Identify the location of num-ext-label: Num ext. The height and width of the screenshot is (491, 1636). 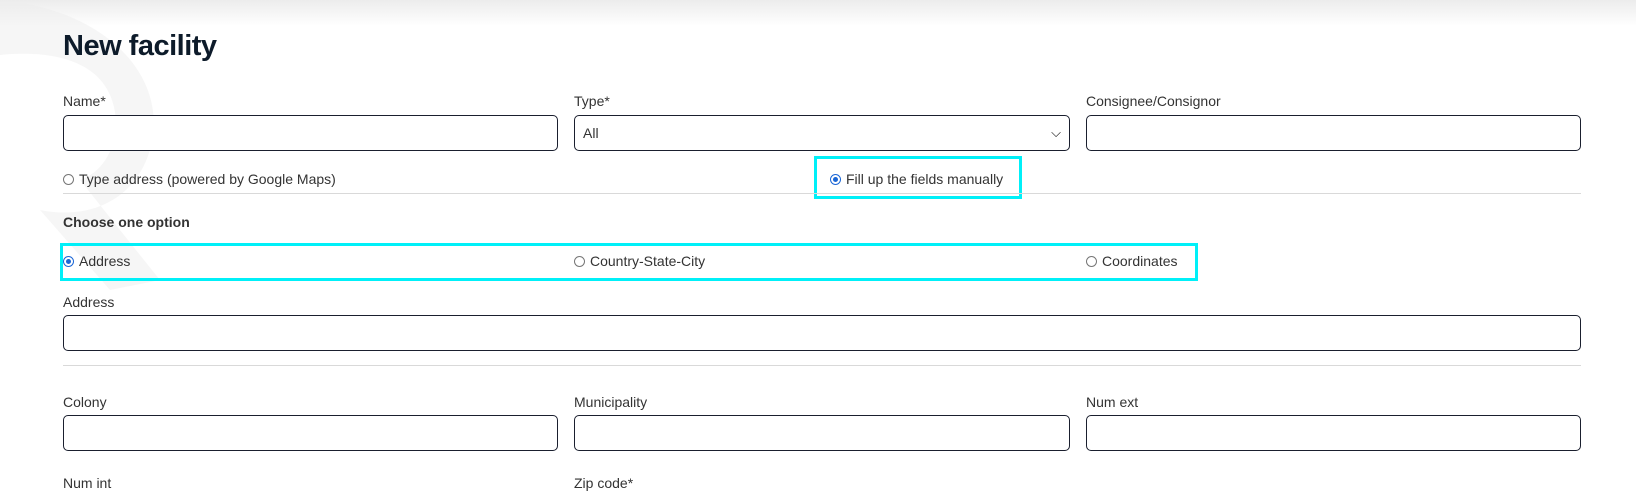
(1112, 402).